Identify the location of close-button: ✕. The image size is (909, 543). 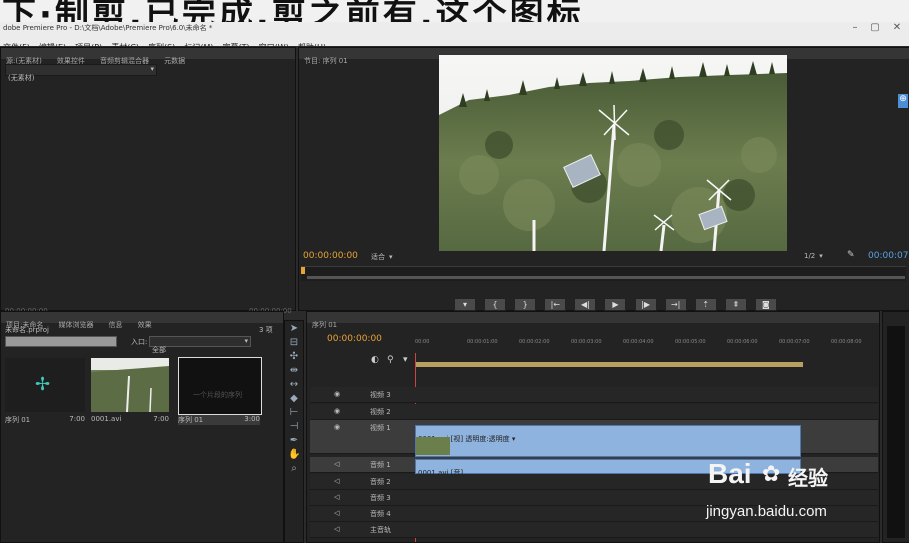
(897, 28).